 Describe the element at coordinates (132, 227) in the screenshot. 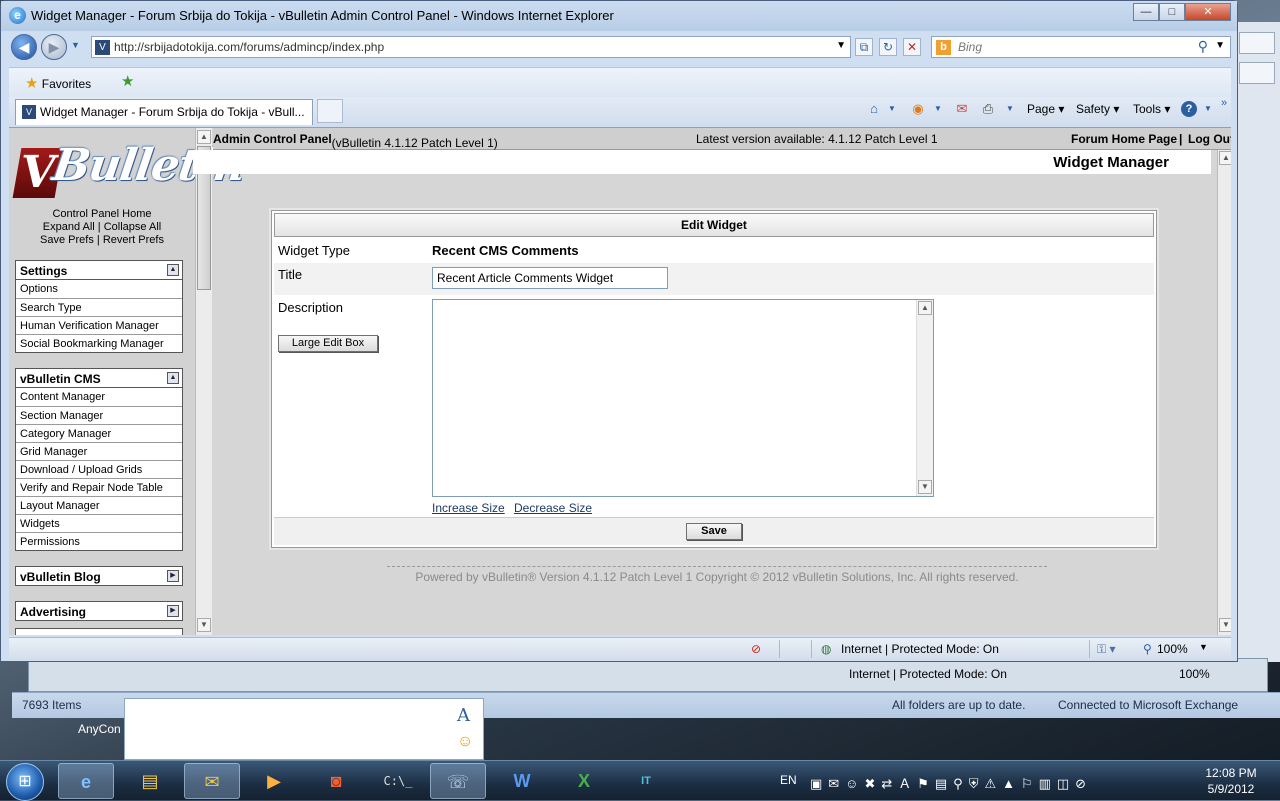

I see `collapse-all-link: Collapse All` at that location.